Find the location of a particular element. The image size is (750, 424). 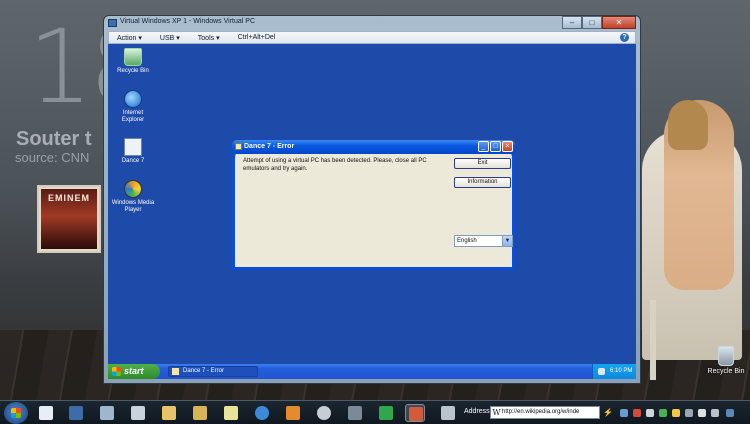

ctrl-alt-del-button: Ctrl+Alt+Del is located at coordinates (257, 37).